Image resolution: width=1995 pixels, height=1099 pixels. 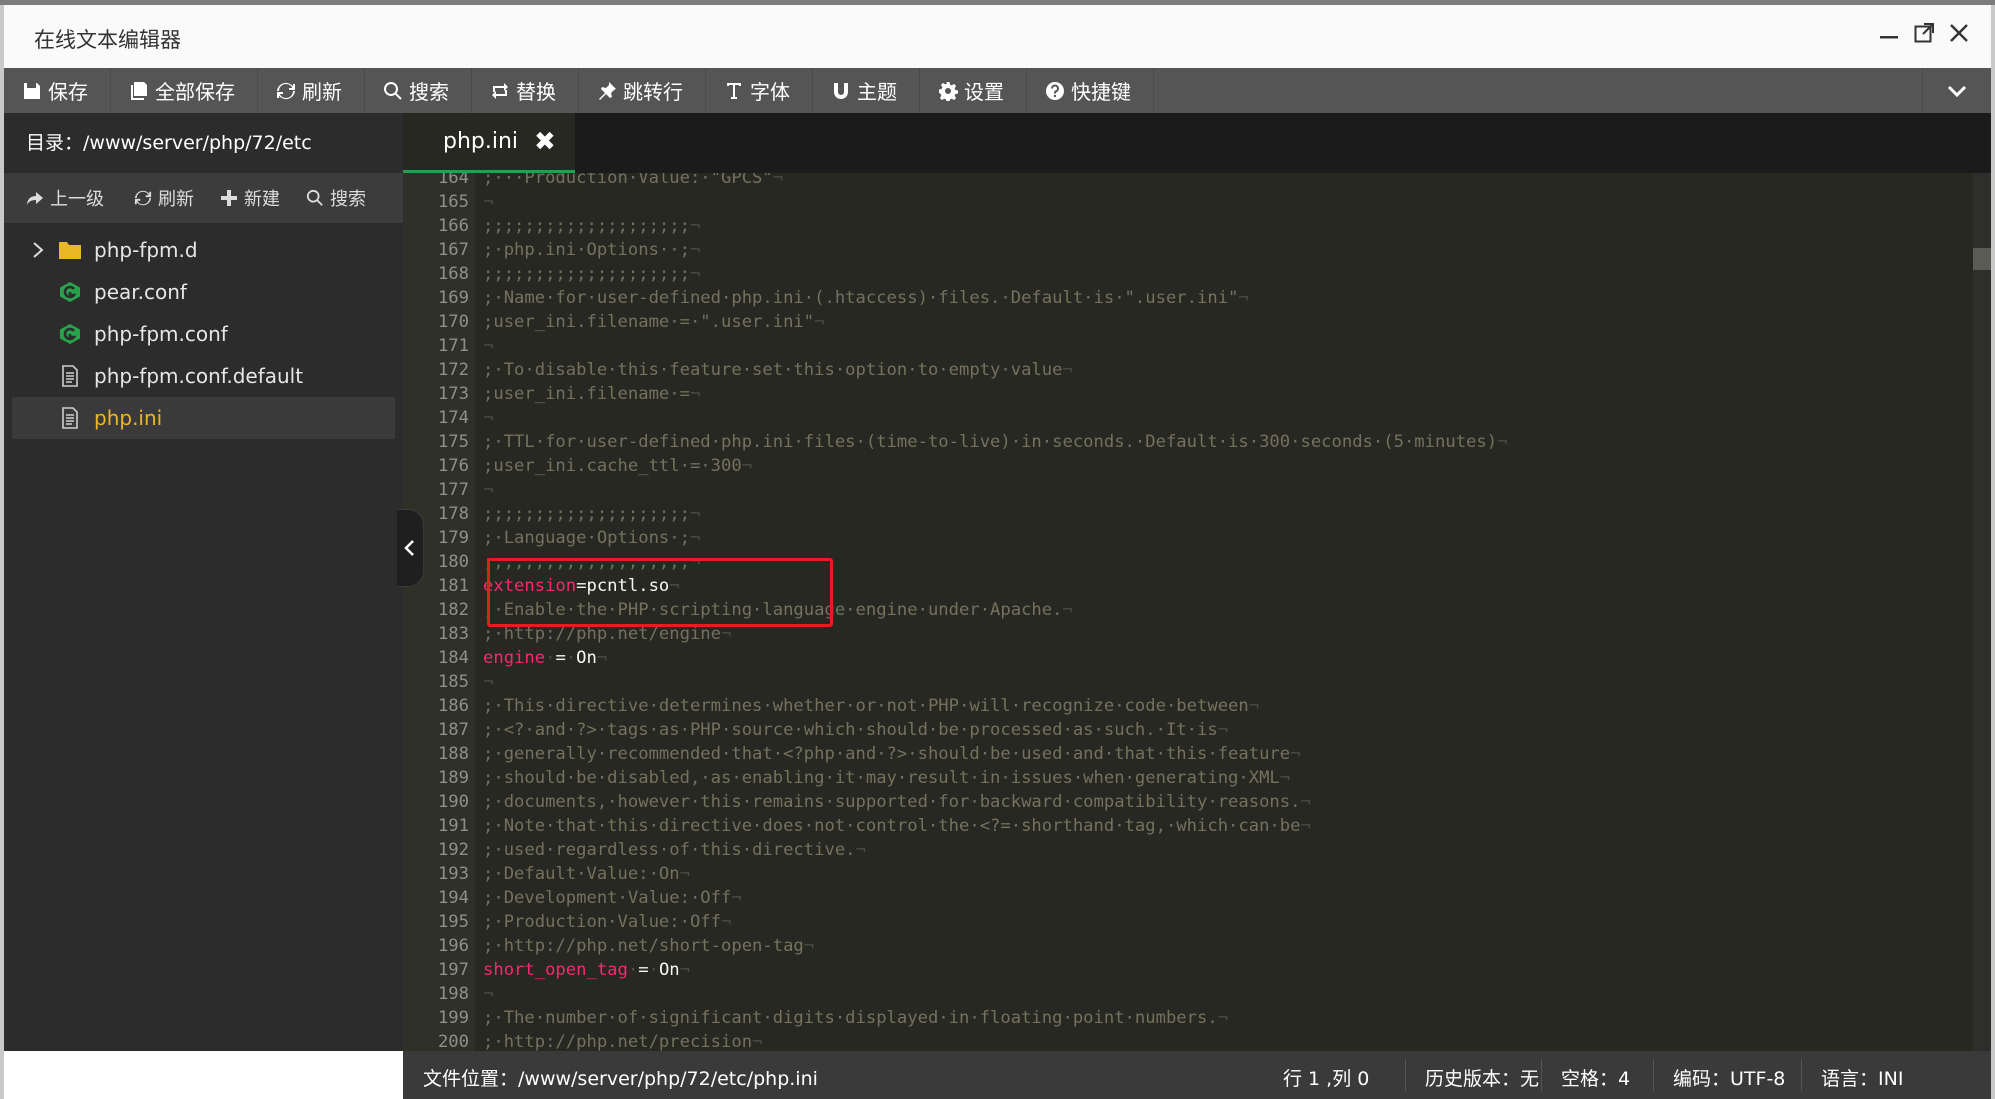 What do you see at coordinates (107, 40) in the screenshot?
I see `window-title: 在线文本编辑器` at bounding box center [107, 40].